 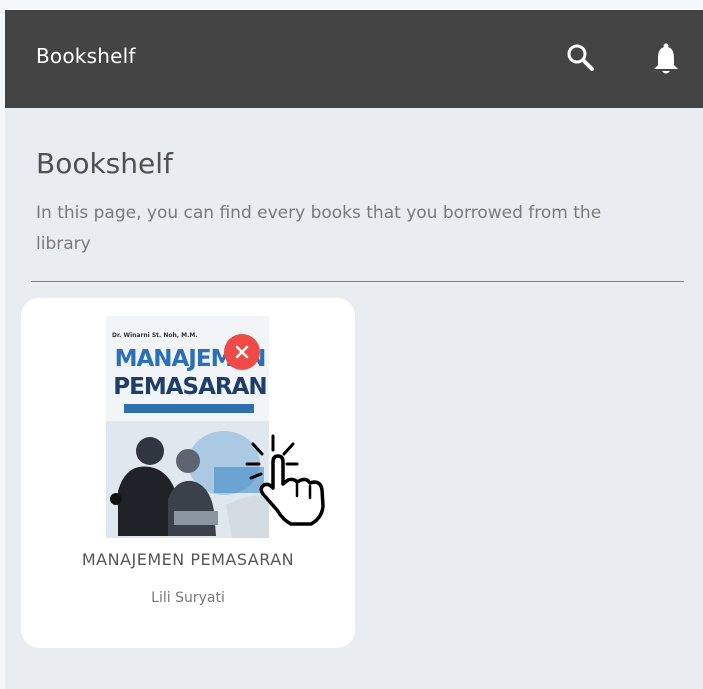 I want to click on app-bar-title: Bookshelf, so click(x=86, y=56).